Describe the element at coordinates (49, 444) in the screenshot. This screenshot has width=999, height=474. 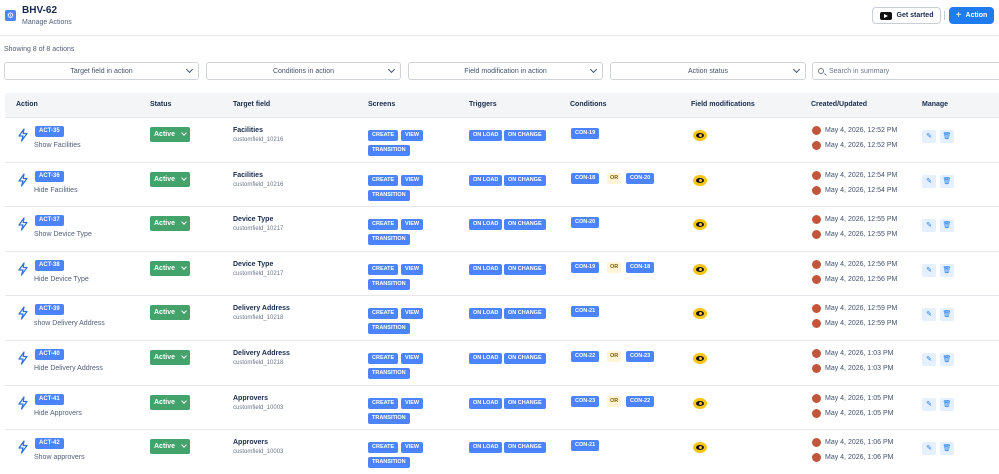
I see `action-id-badge: ACT-42` at that location.